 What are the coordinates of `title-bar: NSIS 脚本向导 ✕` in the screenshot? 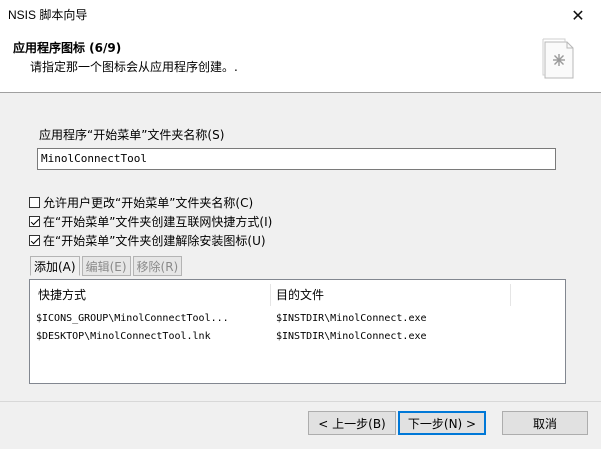 It's located at (300, 15).